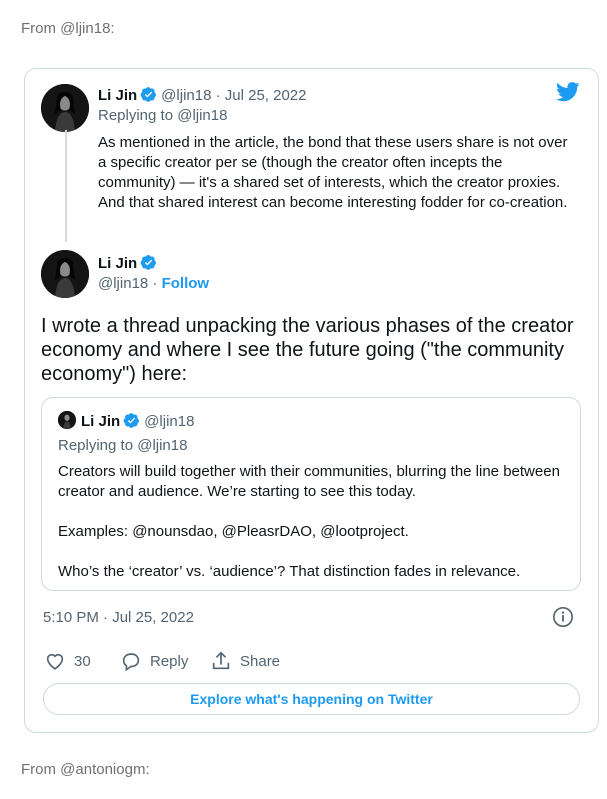  What do you see at coordinates (55, 661) in the screenshot?
I see `heart-icon` at bounding box center [55, 661].